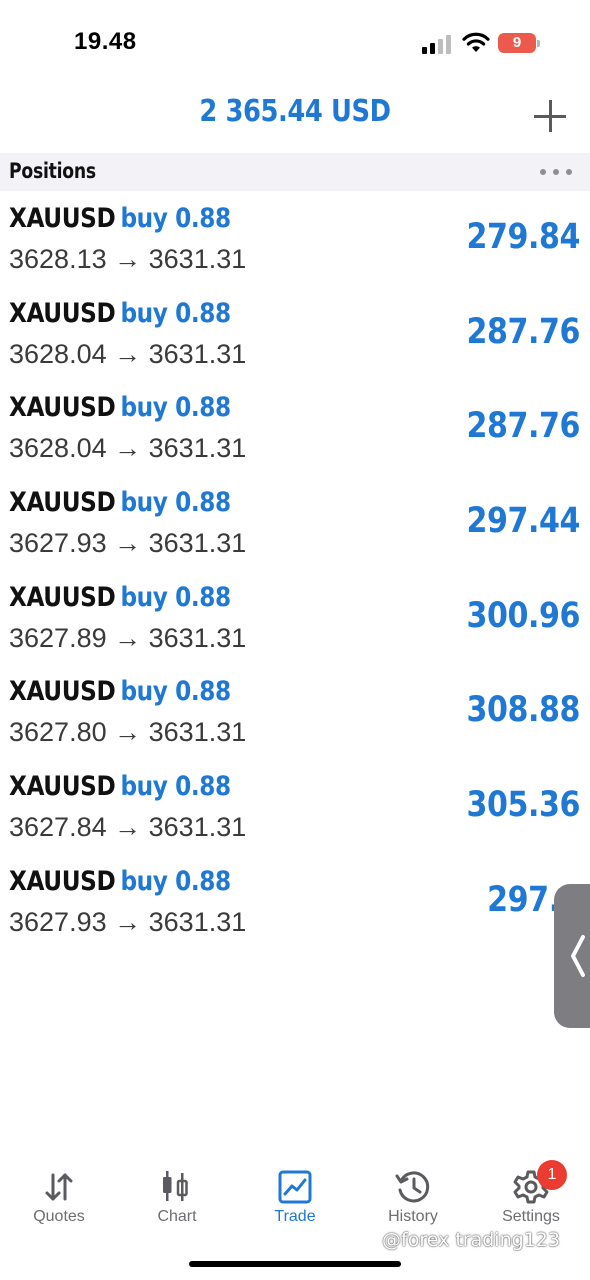 Image resolution: width=590 pixels, height=1280 pixels. Describe the element at coordinates (175, 1186) in the screenshot. I see `candlestick-icon` at that location.